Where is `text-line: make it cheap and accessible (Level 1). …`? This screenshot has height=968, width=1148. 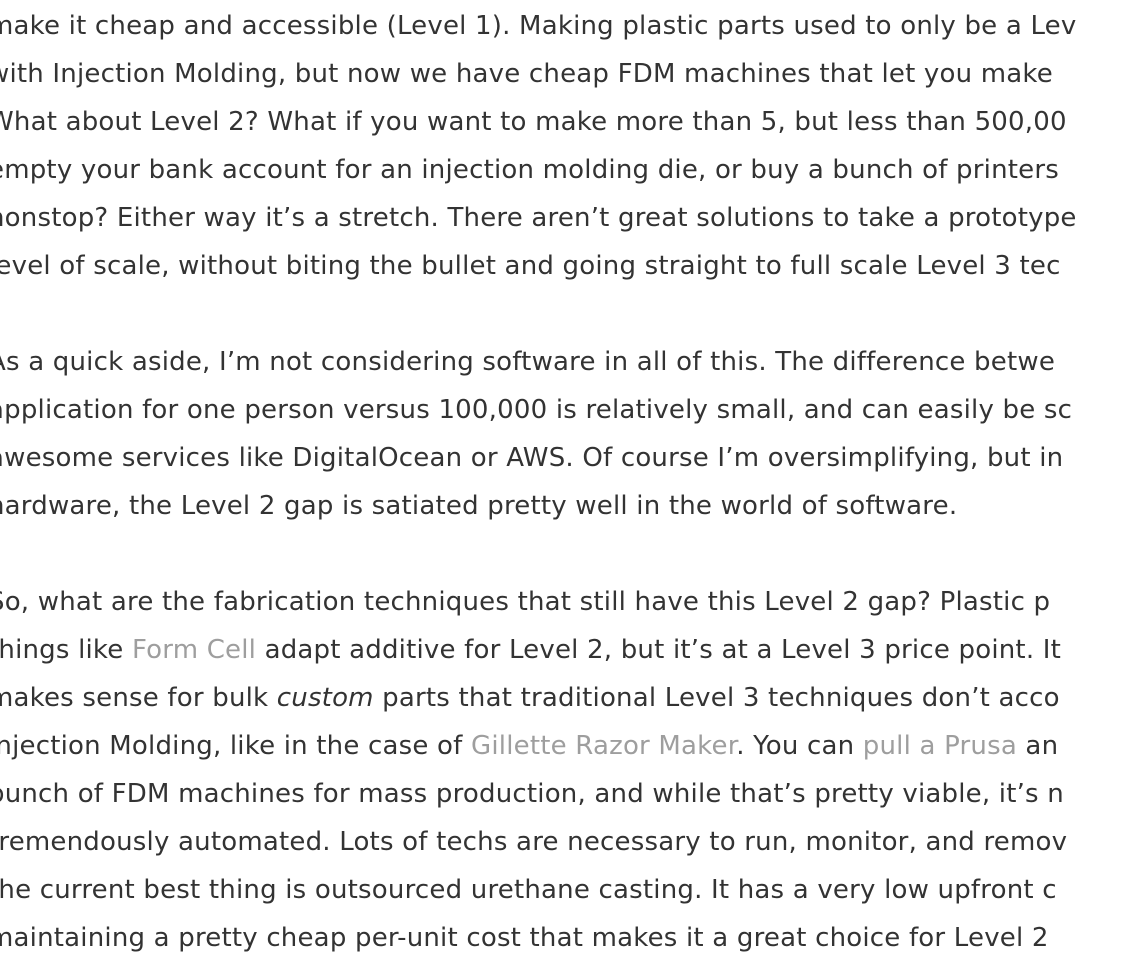 text-line: make it cheap and accessible (Level 1). … is located at coordinates (538, 26).